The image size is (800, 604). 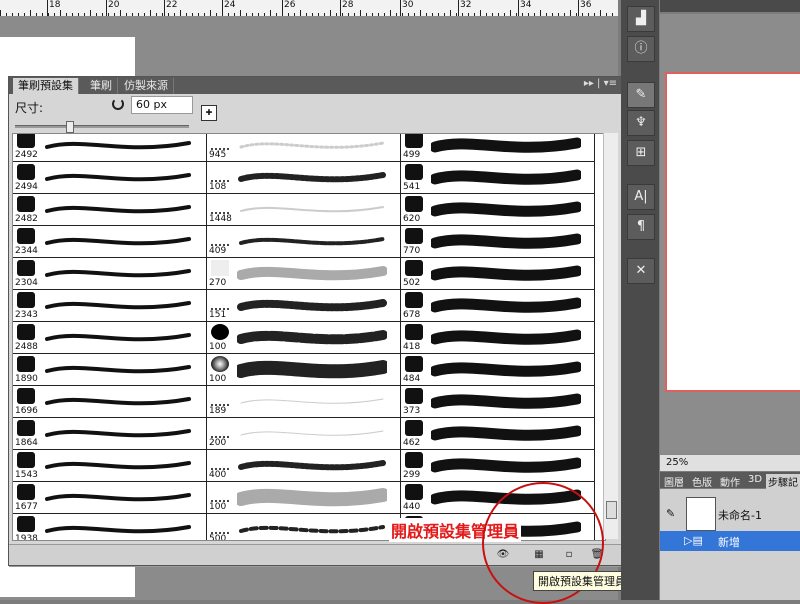 What do you see at coordinates (498, 402) in the screenshot?
I see `brush-preset-item: 373` at bounding box center [498, 402].